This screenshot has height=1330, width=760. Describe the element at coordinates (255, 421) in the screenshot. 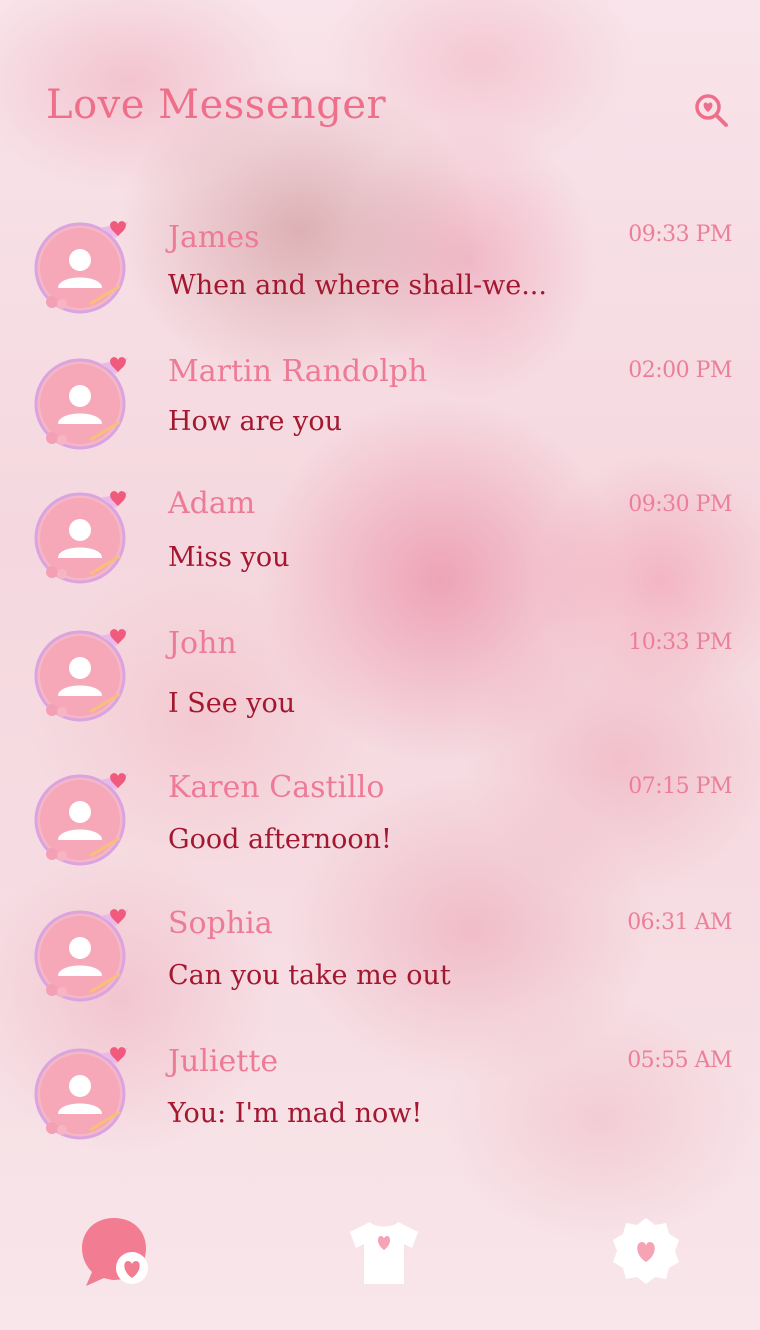

I see `last-message: How are you` at that location.